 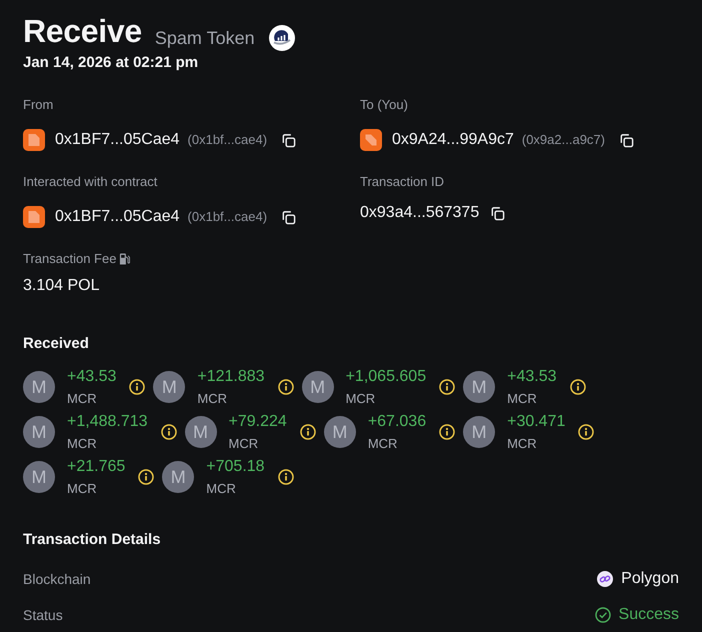 I want to click on detail-label: Blockchain, so click(x=57, y=579).